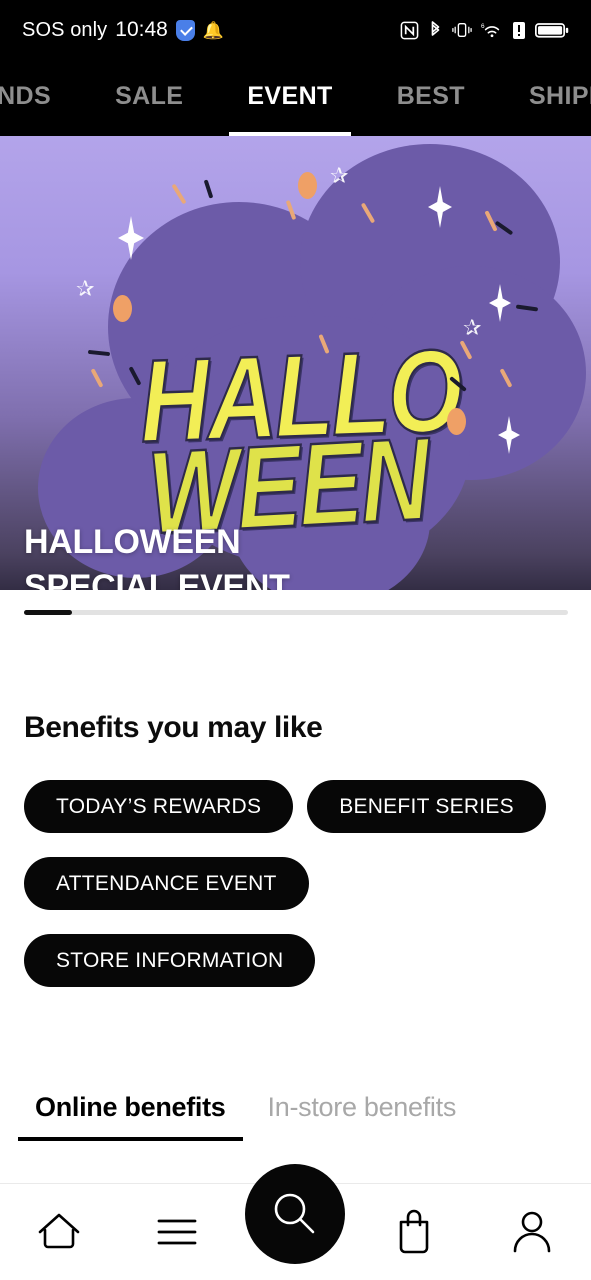  I want to click on vibrate-icon, so click(462, 30).